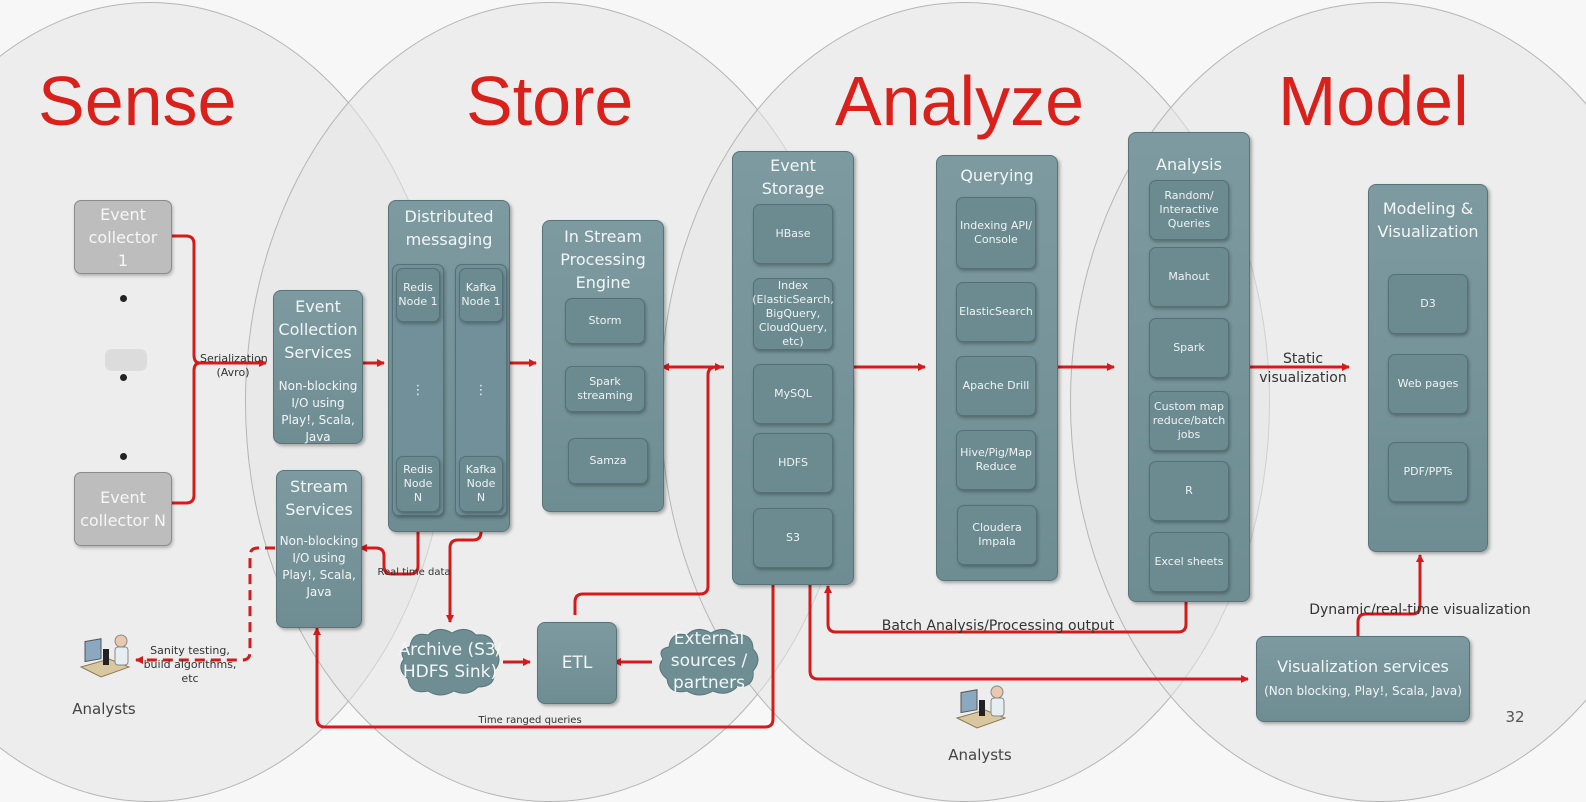  What do you see at coordinates (1363, 691) in the screenshot?
I see `viz-services-subtitle: (Non blocking, Play!, Scala, Java)` at bounding box center [1363, 691].